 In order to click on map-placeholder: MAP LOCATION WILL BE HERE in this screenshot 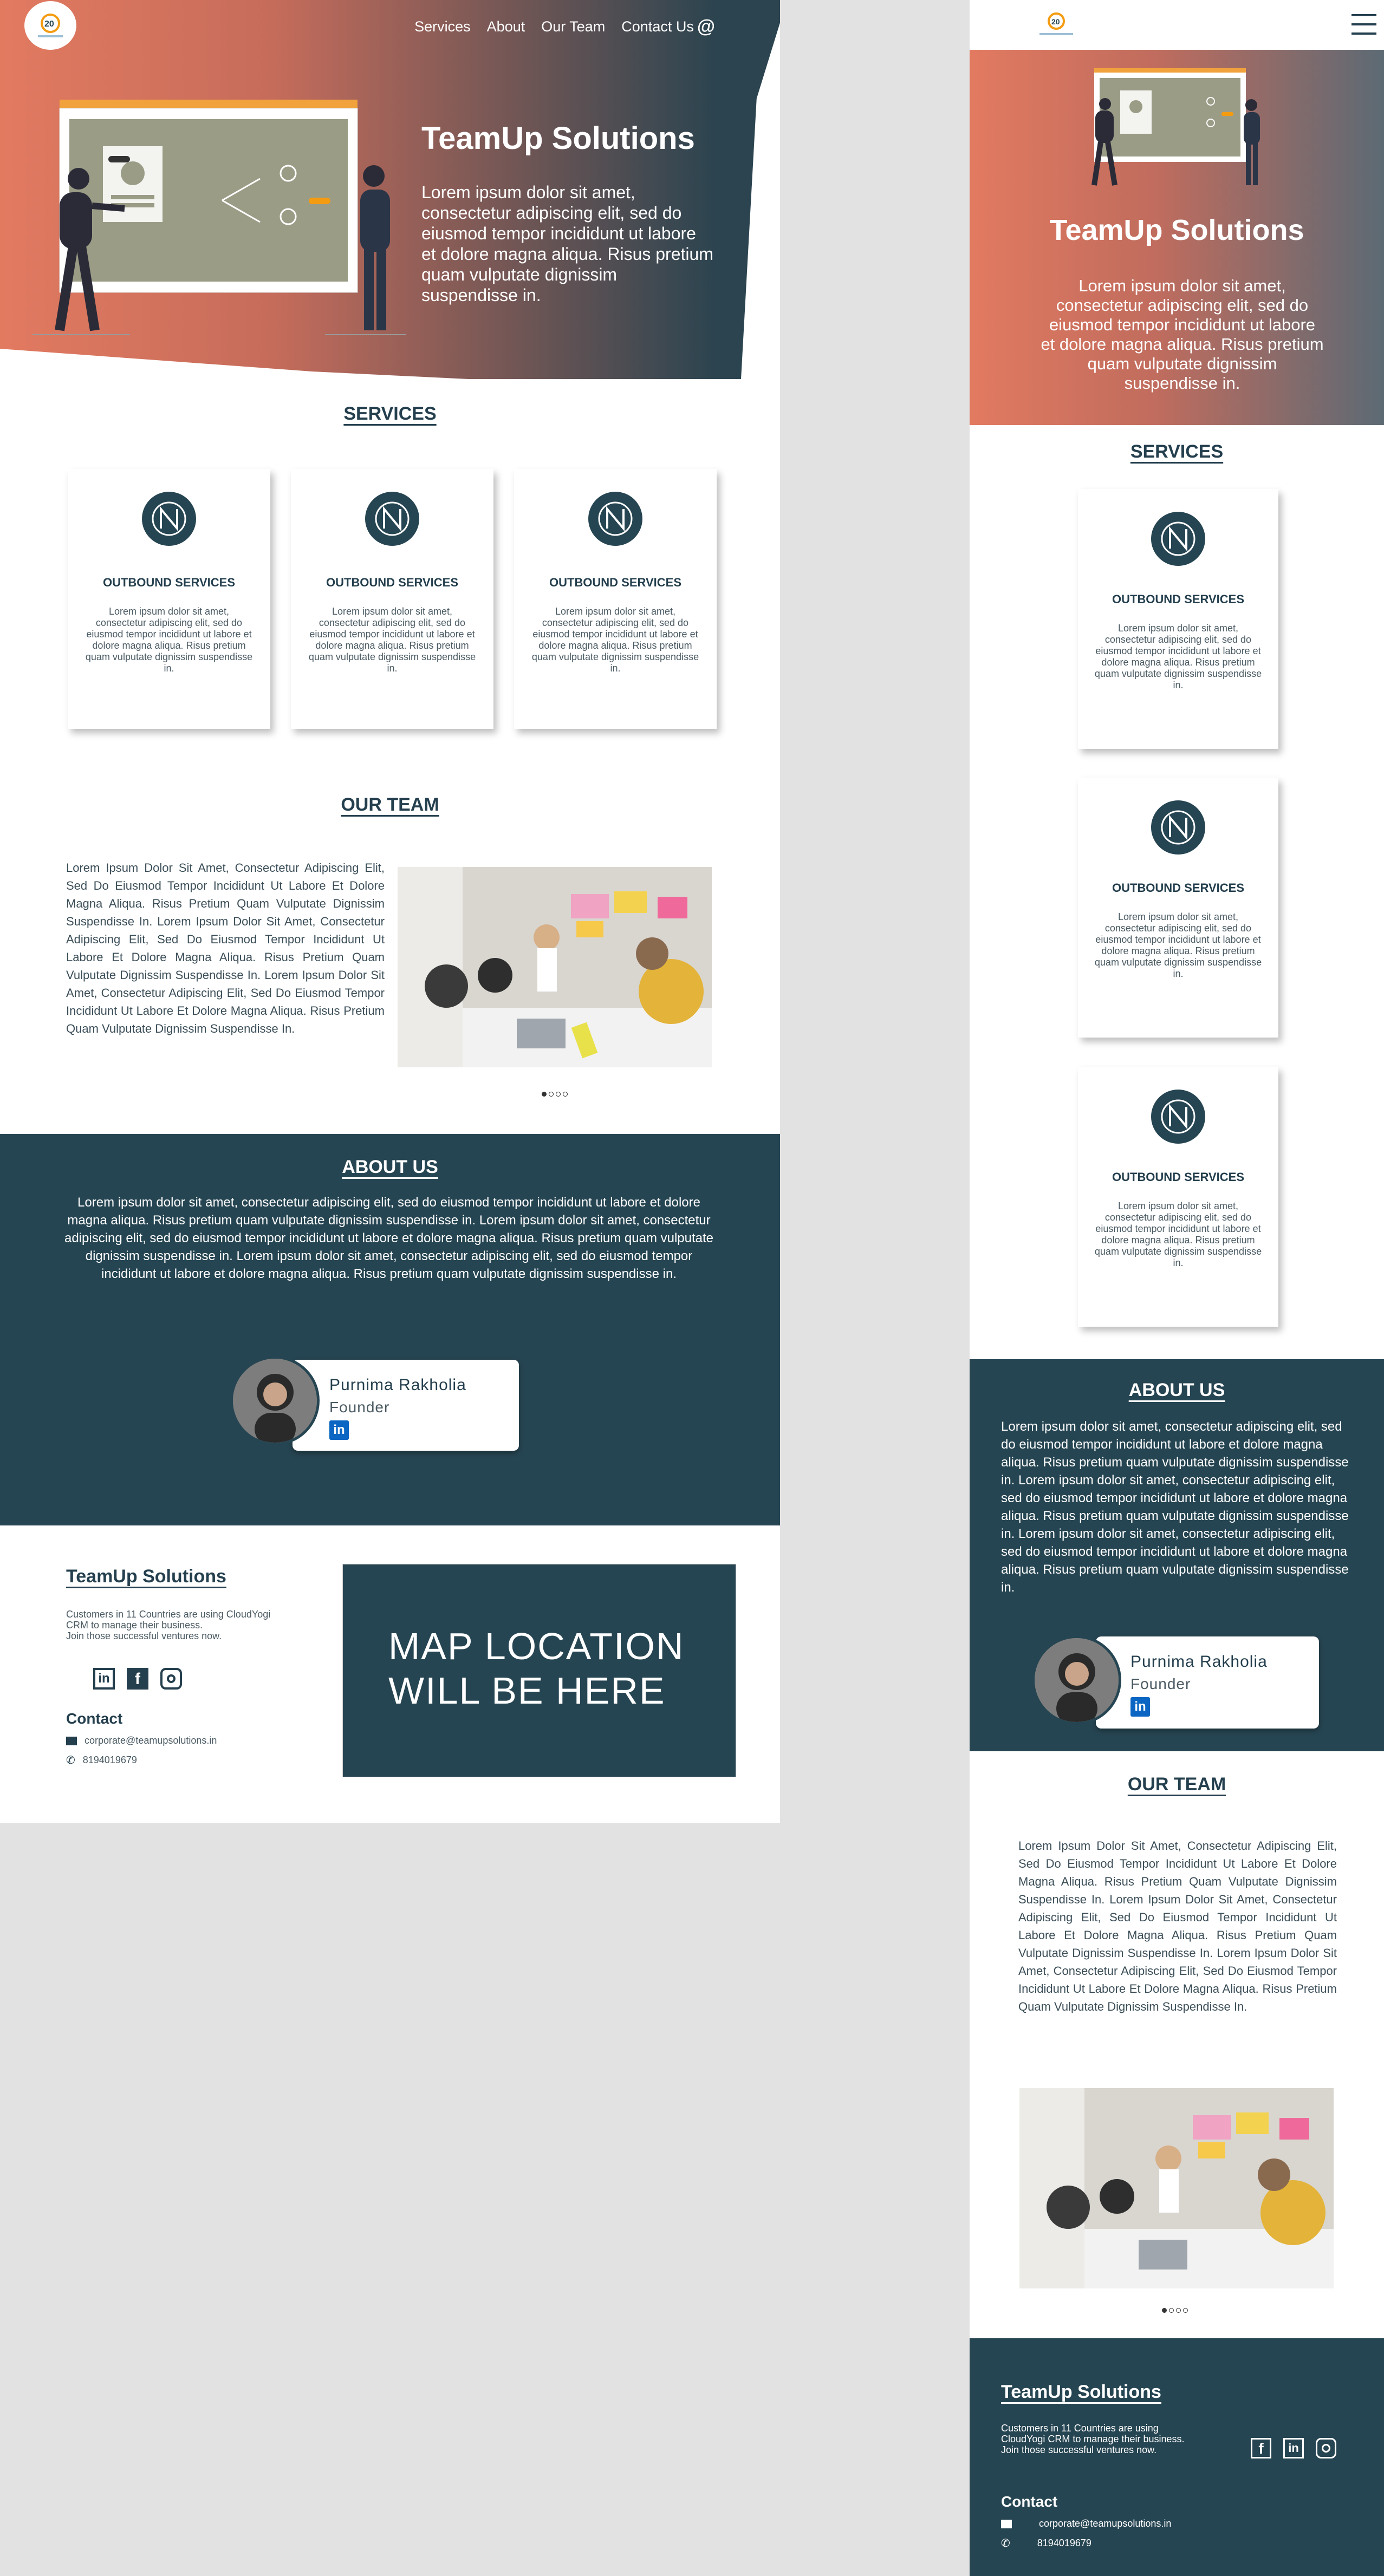, I will do `click(539, 1670)`.